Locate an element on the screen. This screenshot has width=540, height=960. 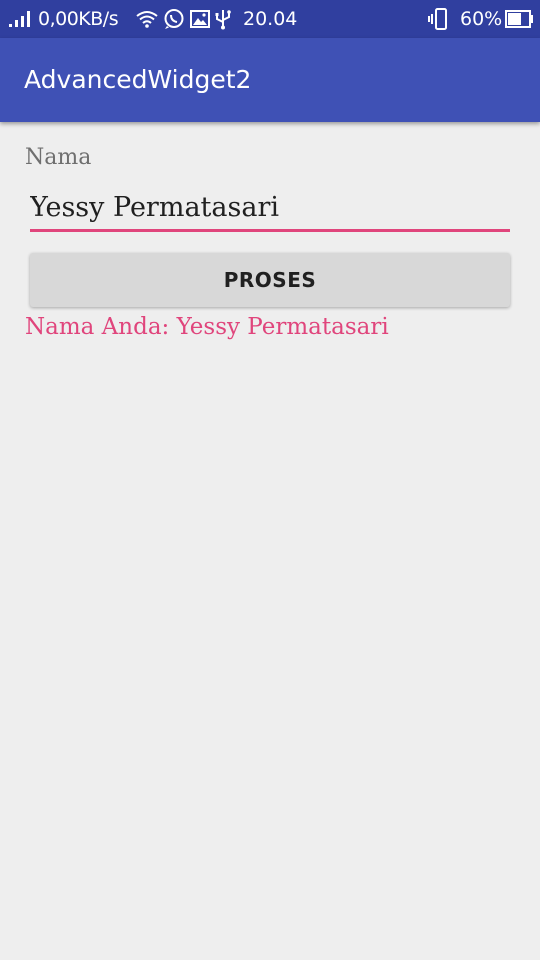
name-input is located at coordinates (270, 209).